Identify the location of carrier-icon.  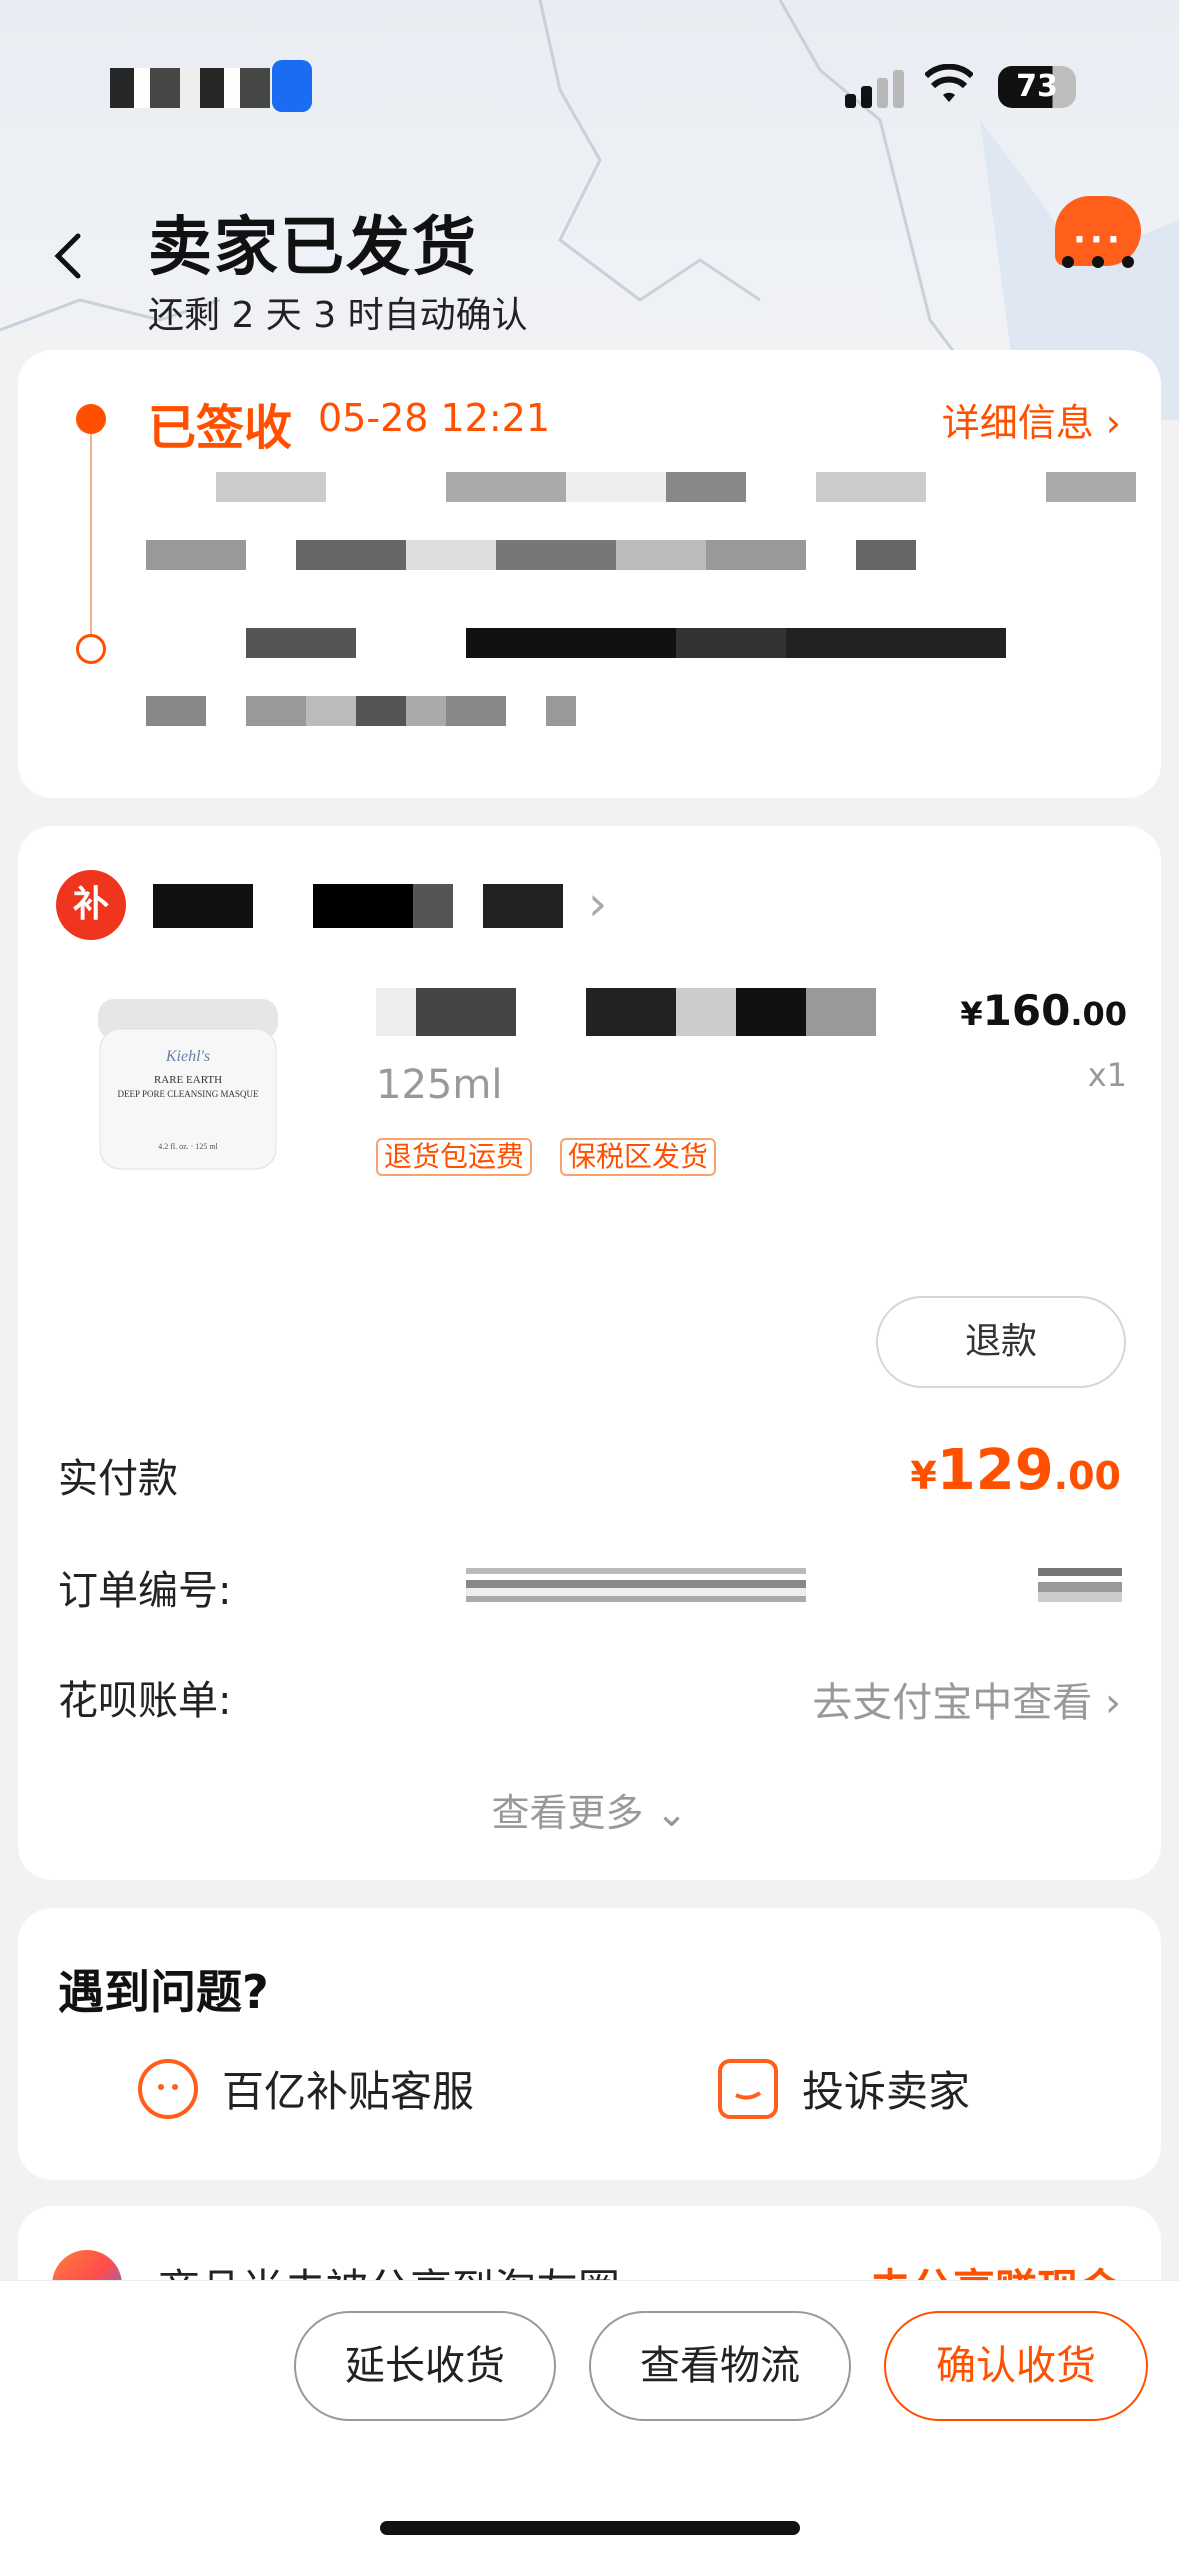
(292, 86).